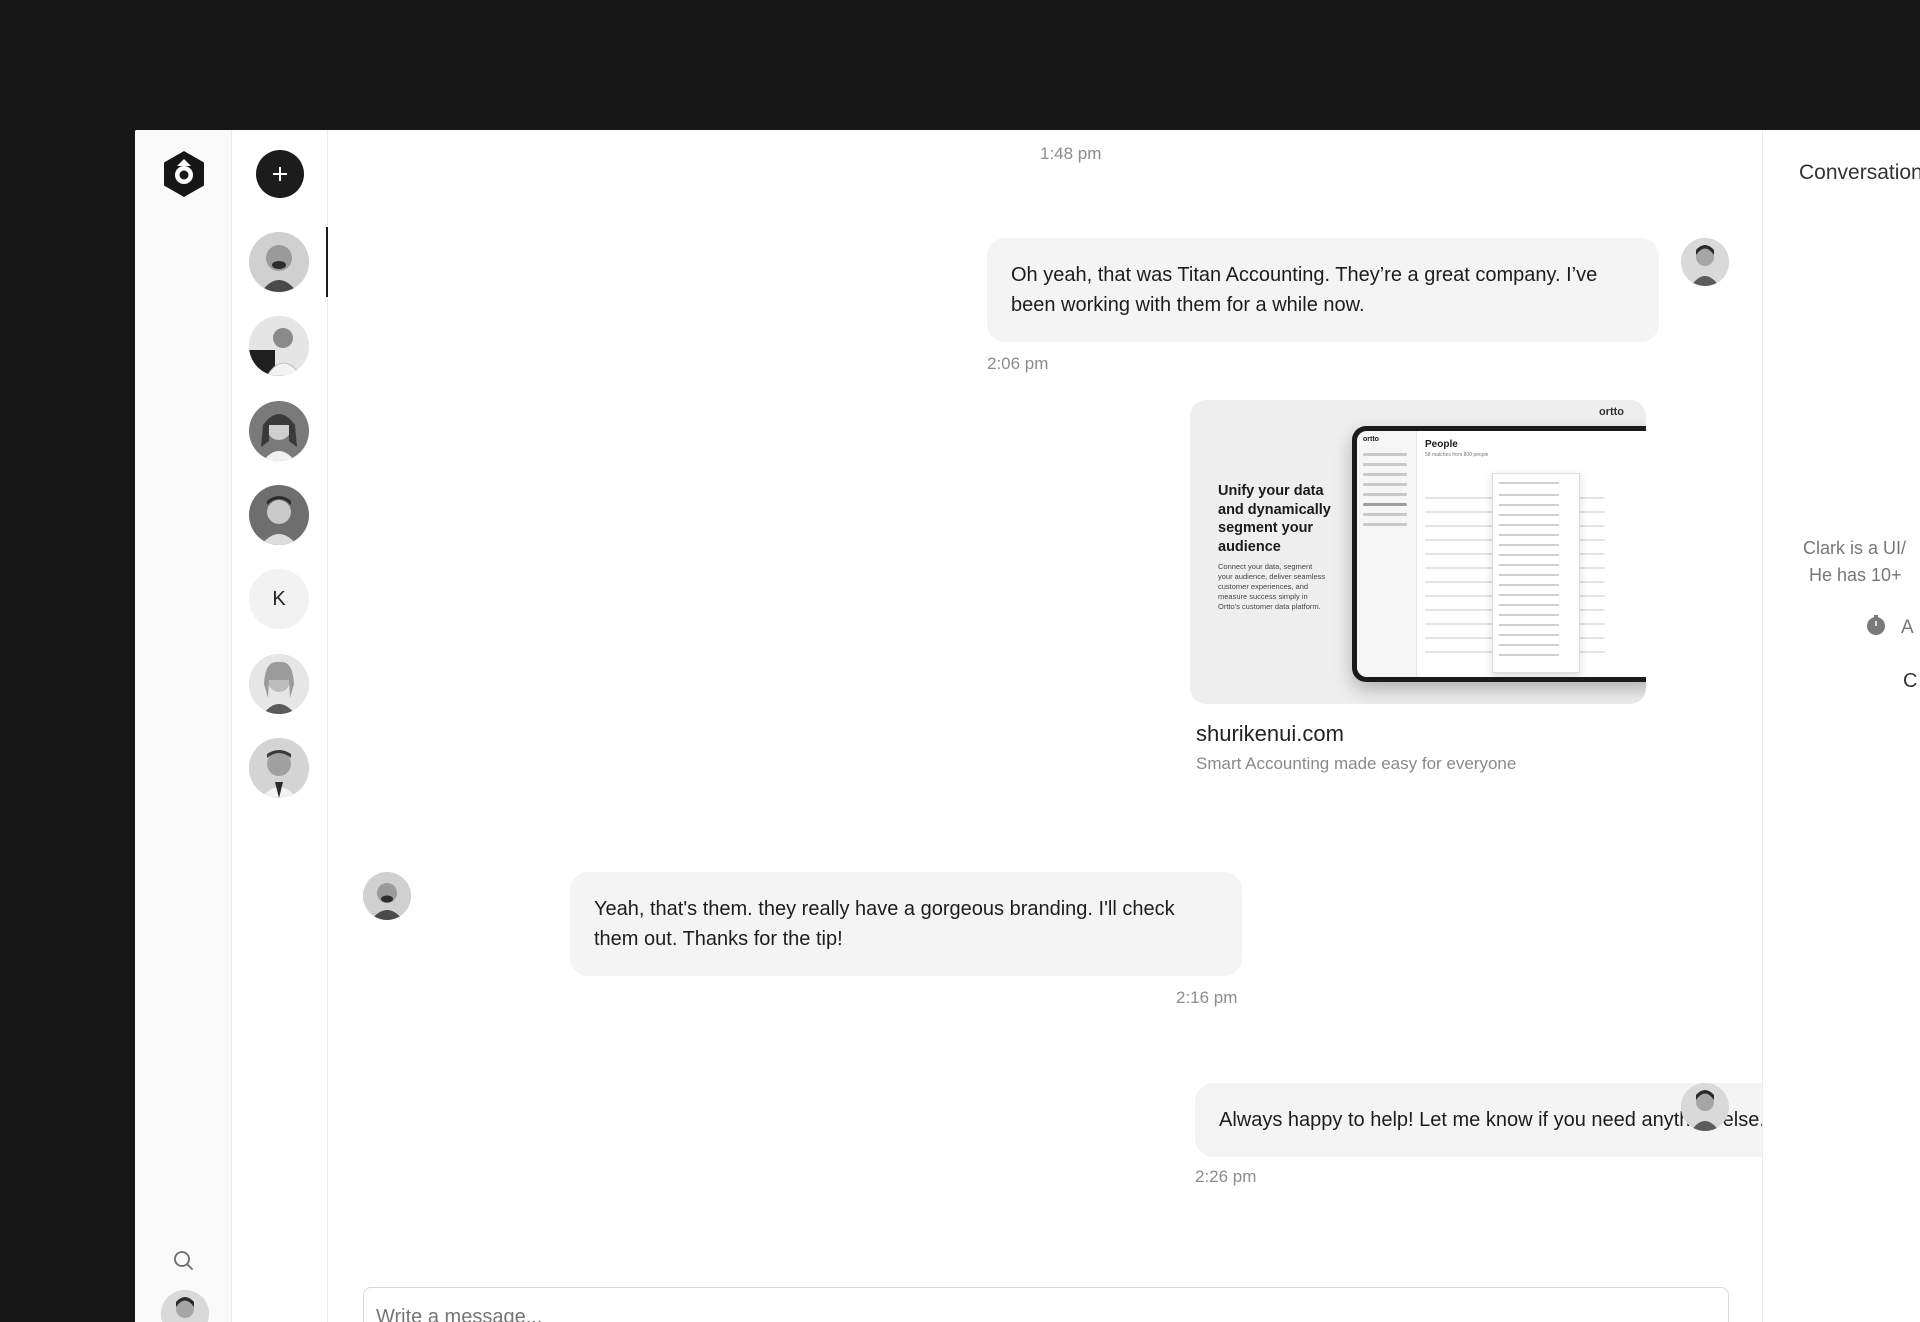 This screenshot has height=1322, width=1920. What do you see at coordinates (1855, 548) in the screenshot?
I see `details-bio-line: Clark is a UI/` at bounding box center [1855, 548].